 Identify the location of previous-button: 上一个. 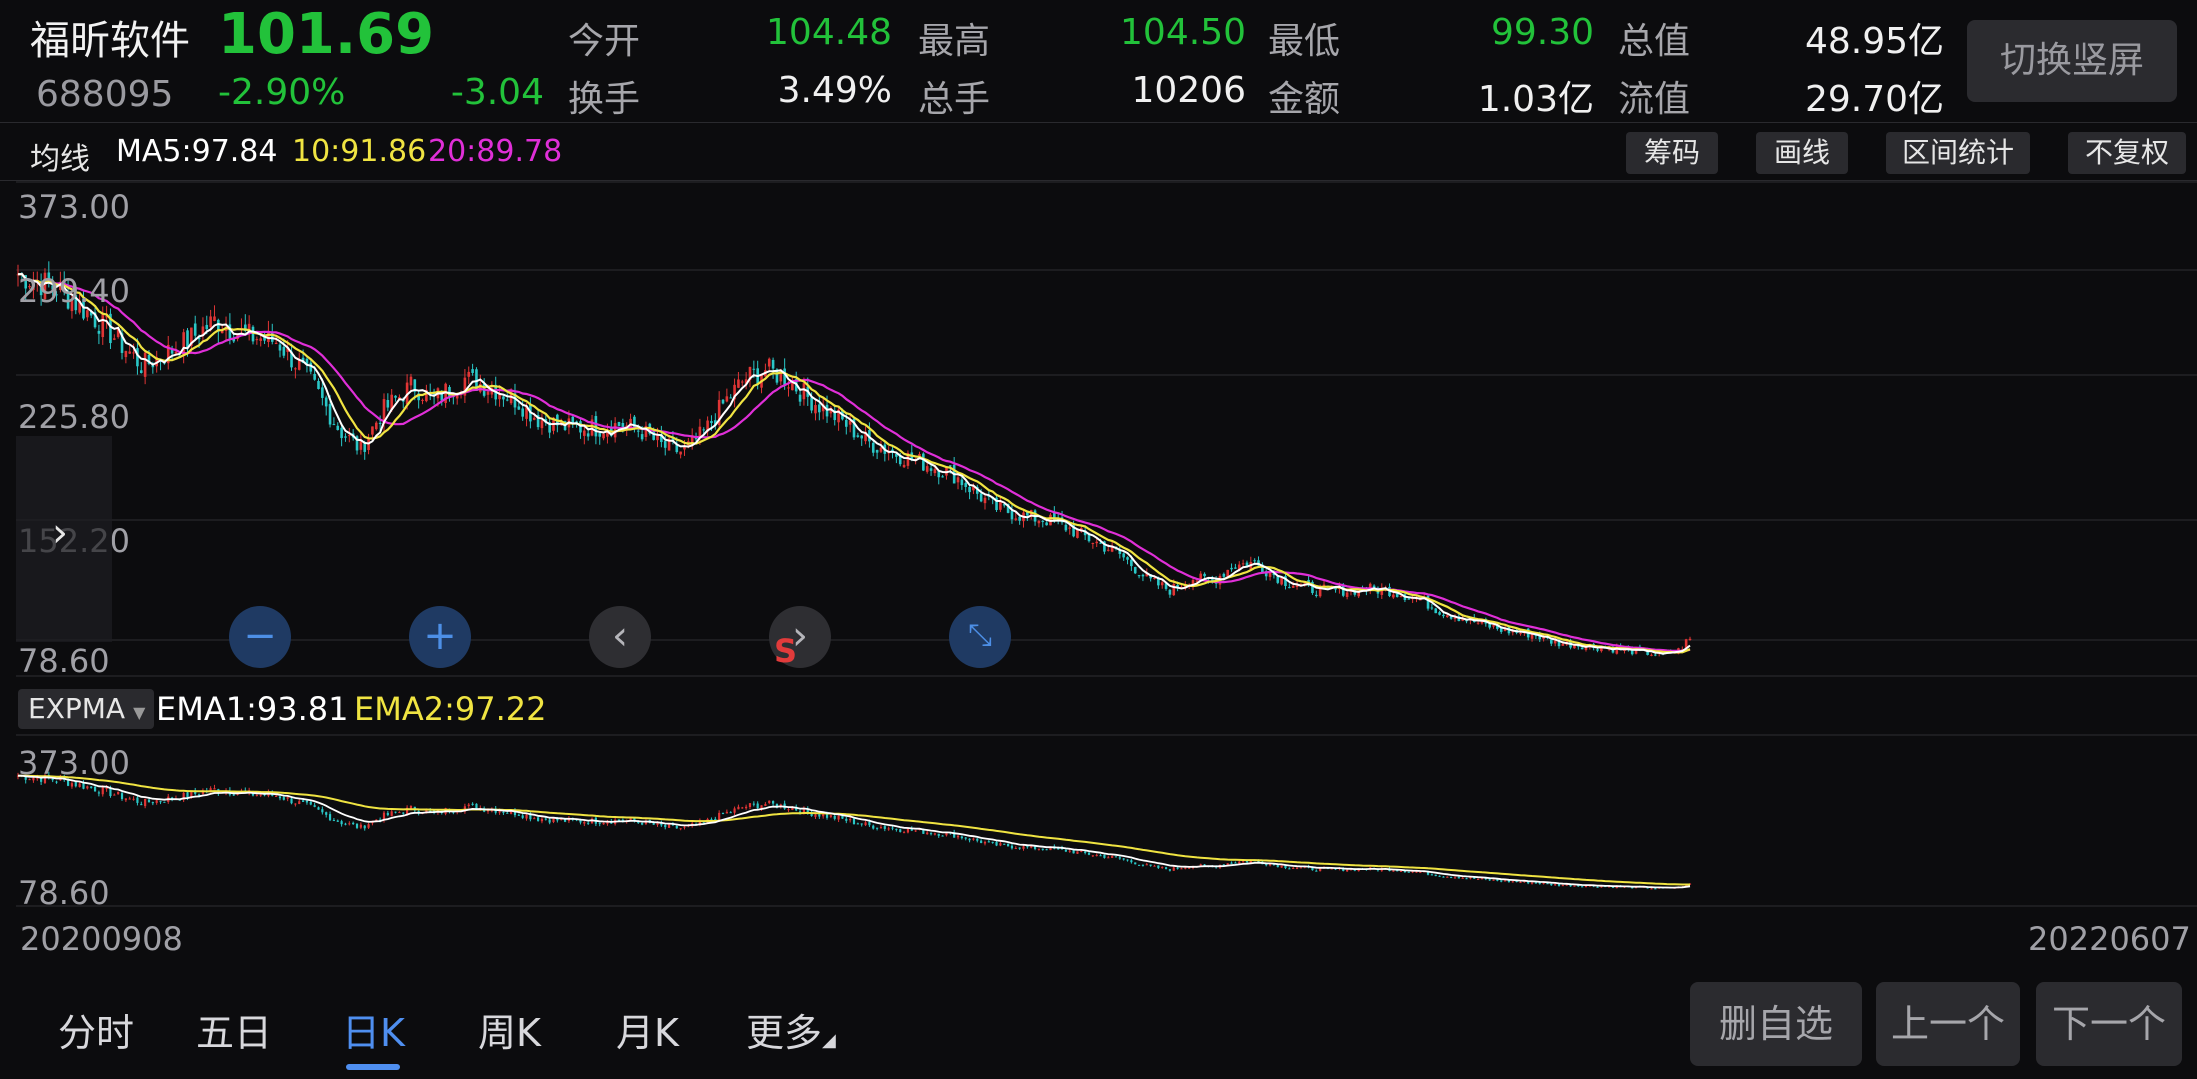
(1948, 1024).